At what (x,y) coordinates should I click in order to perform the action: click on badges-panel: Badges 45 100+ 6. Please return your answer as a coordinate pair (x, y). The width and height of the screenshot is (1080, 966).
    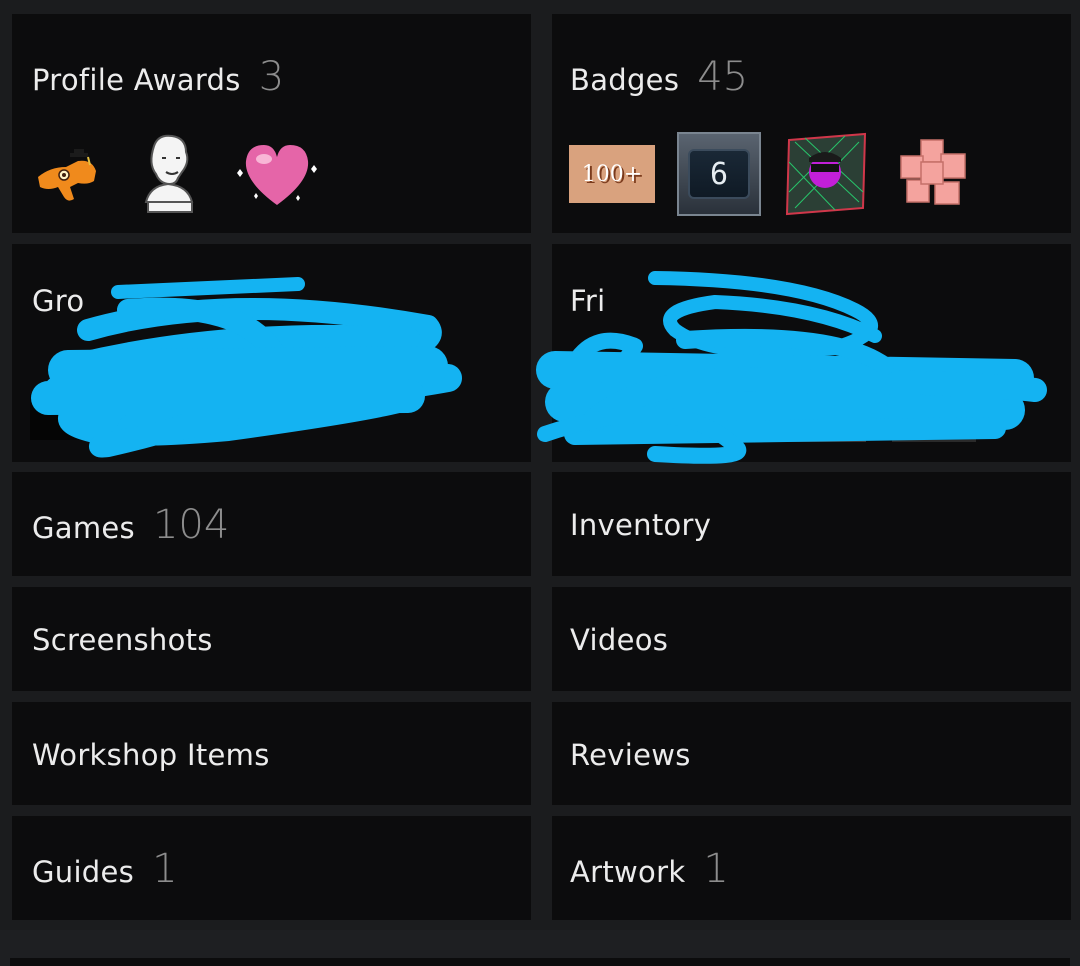
    Looking at the image, I should click on (811, 123).